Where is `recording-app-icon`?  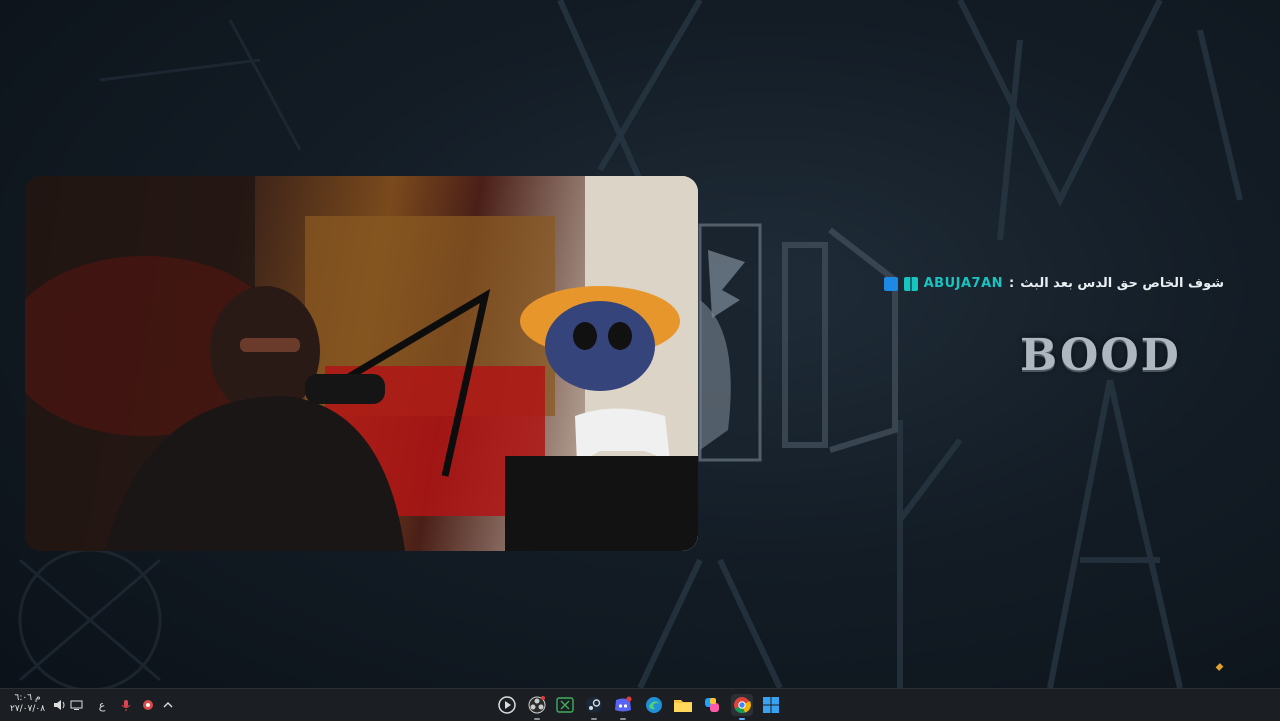 recording-app-icon is located at coordinates (148, 705).